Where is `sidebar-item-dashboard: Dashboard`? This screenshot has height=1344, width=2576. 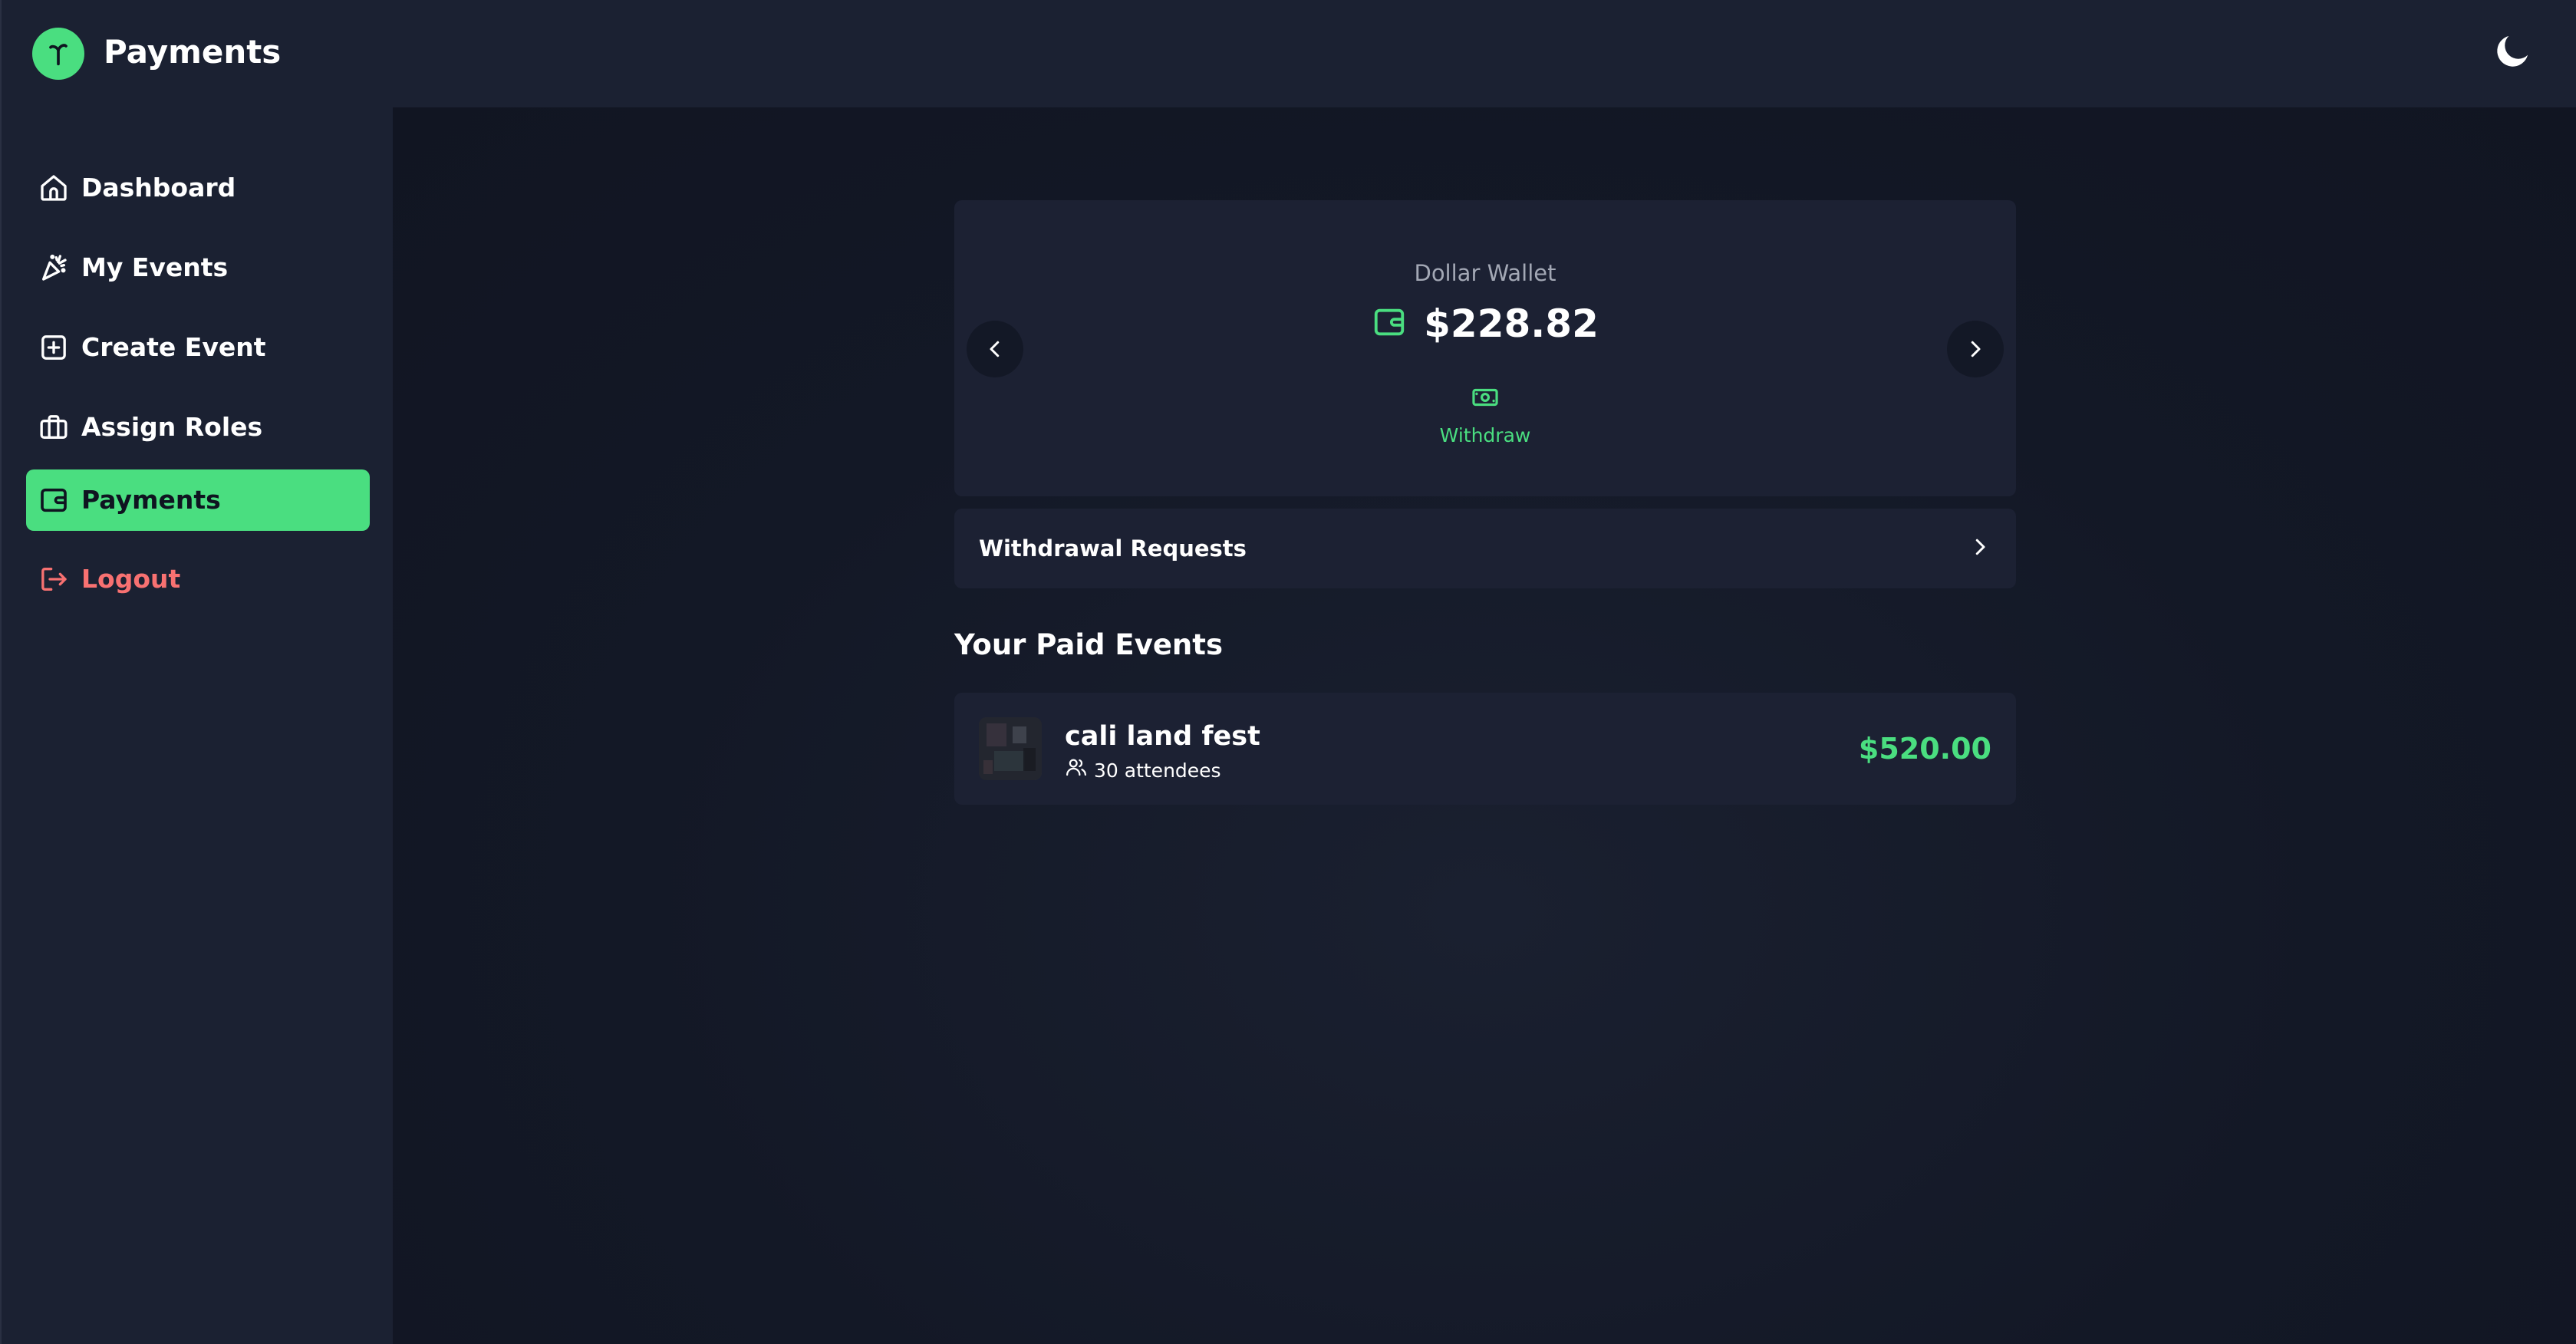
sidebar-item-dashboard: Dashboard is located at coordinates (198, 188).